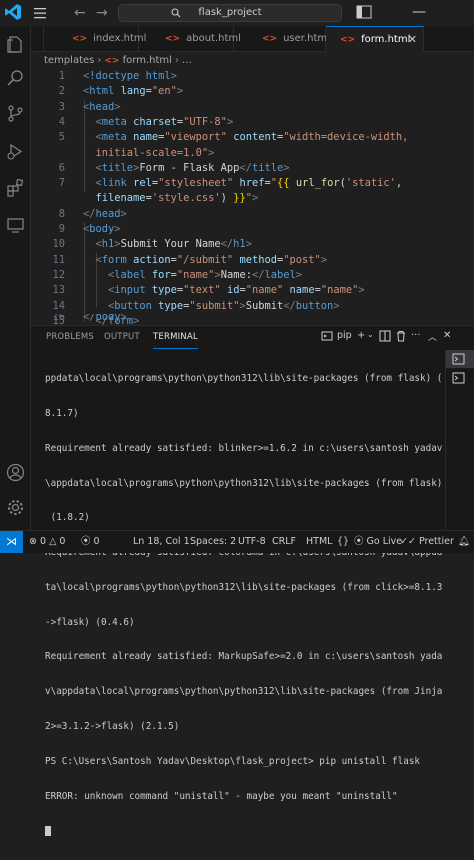 The image size is (474, 860). What do you see at coordinates (375, 39) in the screenshot?
I see `tab-form-html: <> form.html ✕` at bounding box center [375, 39].